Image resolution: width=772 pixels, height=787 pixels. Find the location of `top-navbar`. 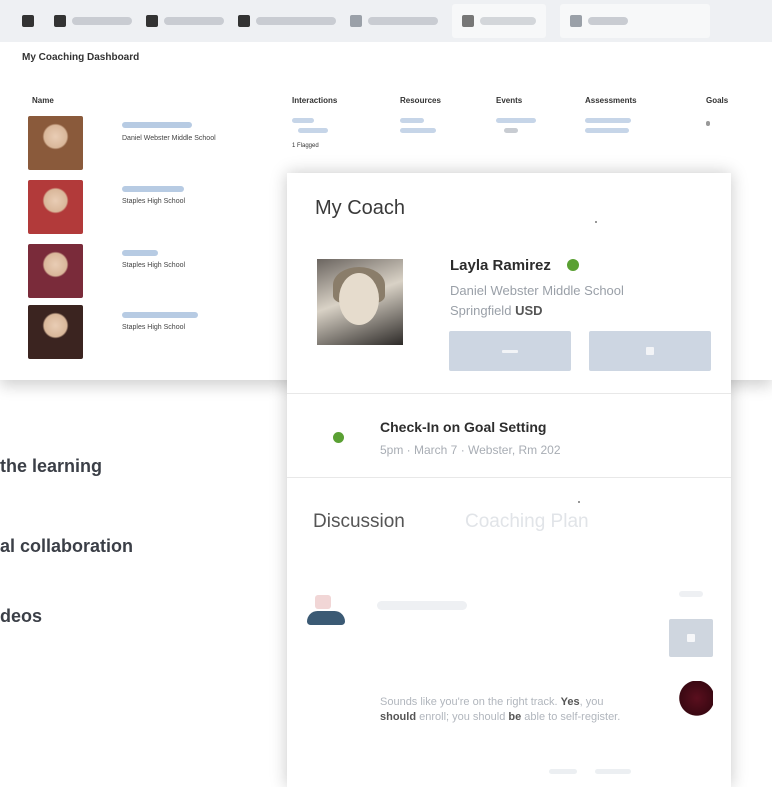

top-navbar is located at coordinates (386, 21).